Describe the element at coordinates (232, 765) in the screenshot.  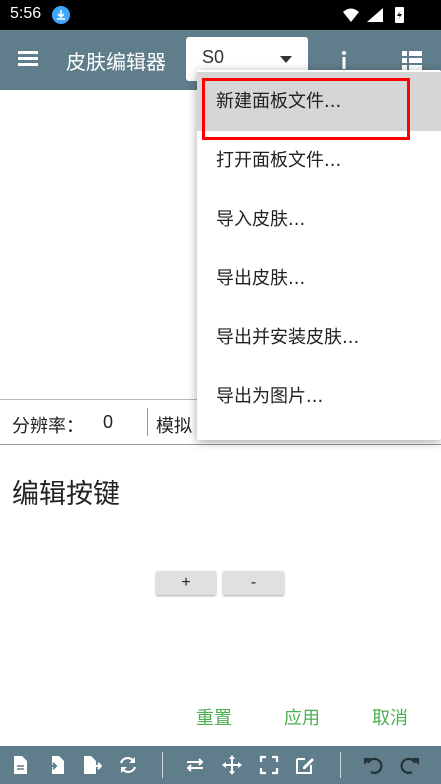
I see `move-icon` at that location.